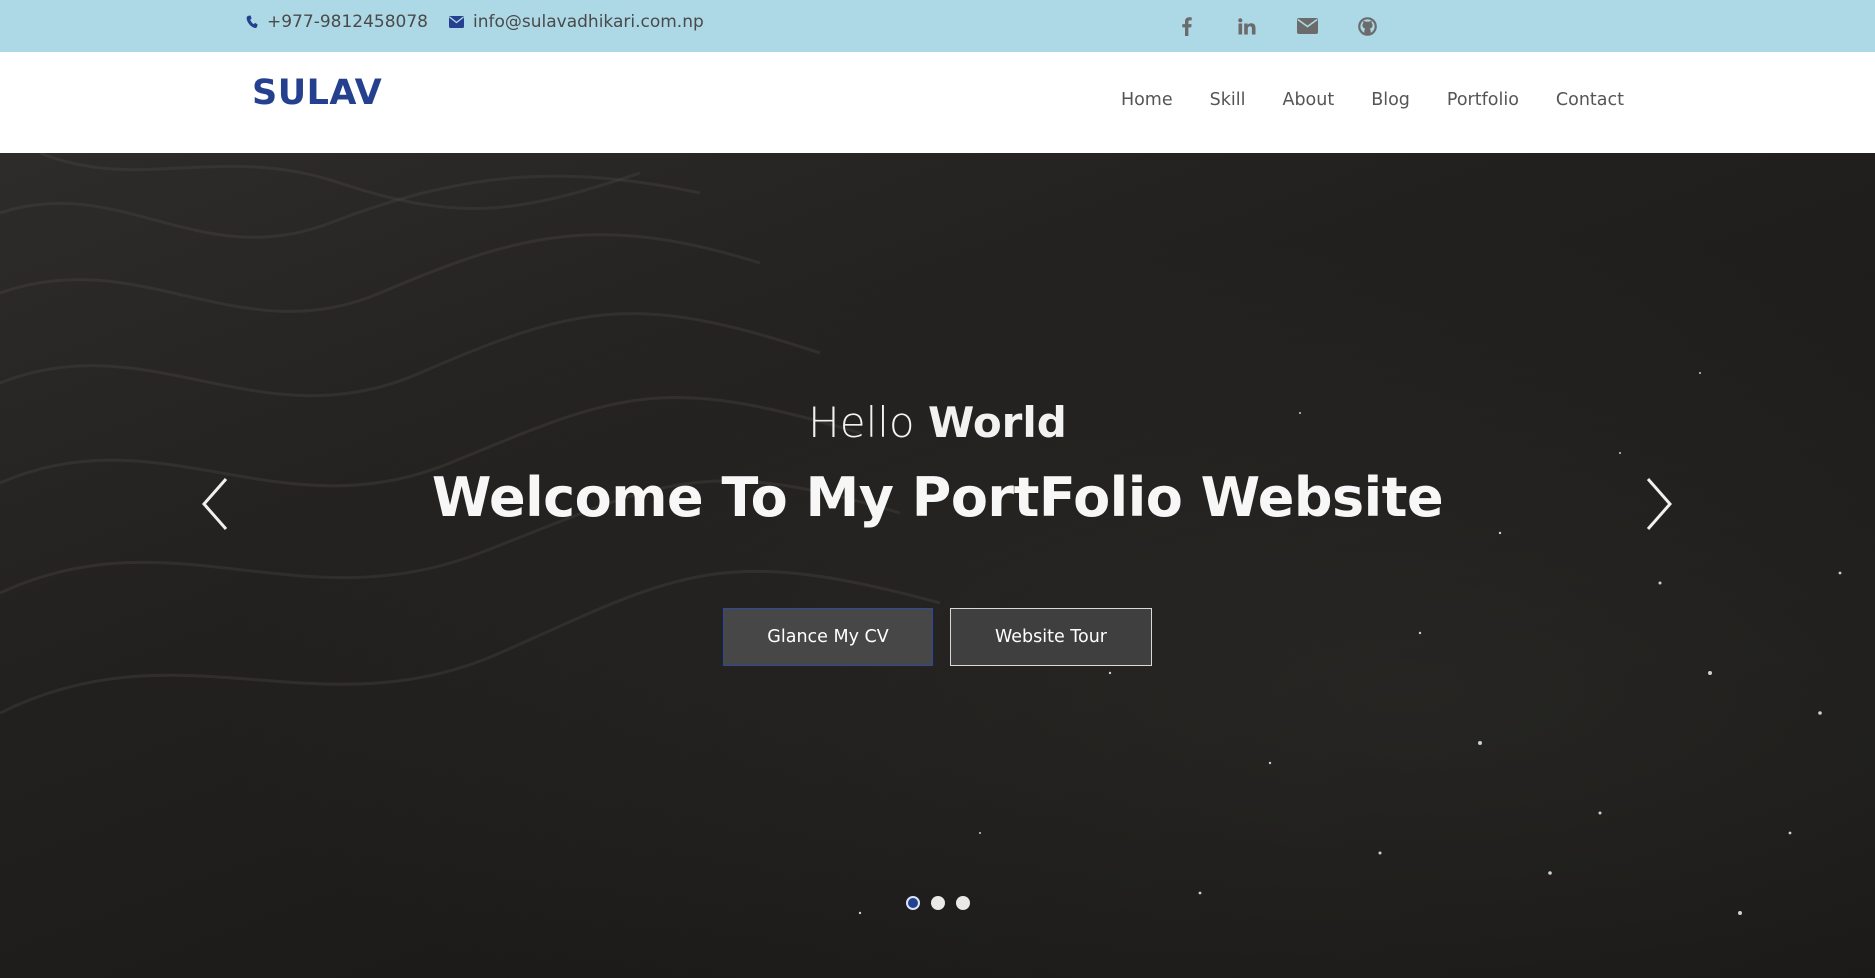 The width and height of the screenshot is (1875, 978). What do you see at coordinates (216, 504) in the screenshot?
I see `carousel-prev-icon` at bounding box center [216, 504].